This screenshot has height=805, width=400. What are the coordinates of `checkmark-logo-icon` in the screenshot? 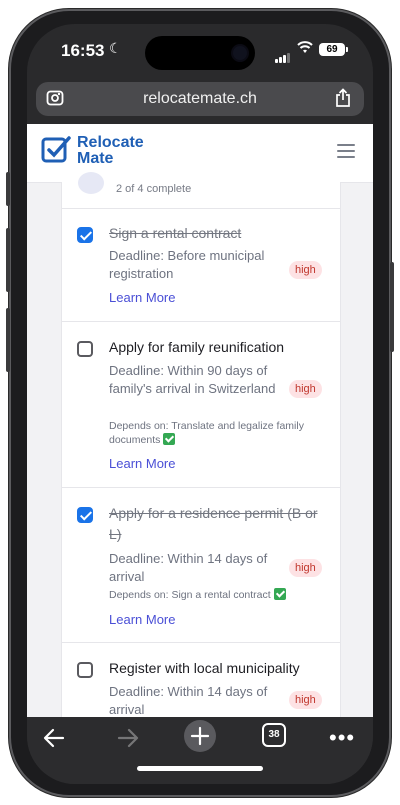 It's located at (56, 150).